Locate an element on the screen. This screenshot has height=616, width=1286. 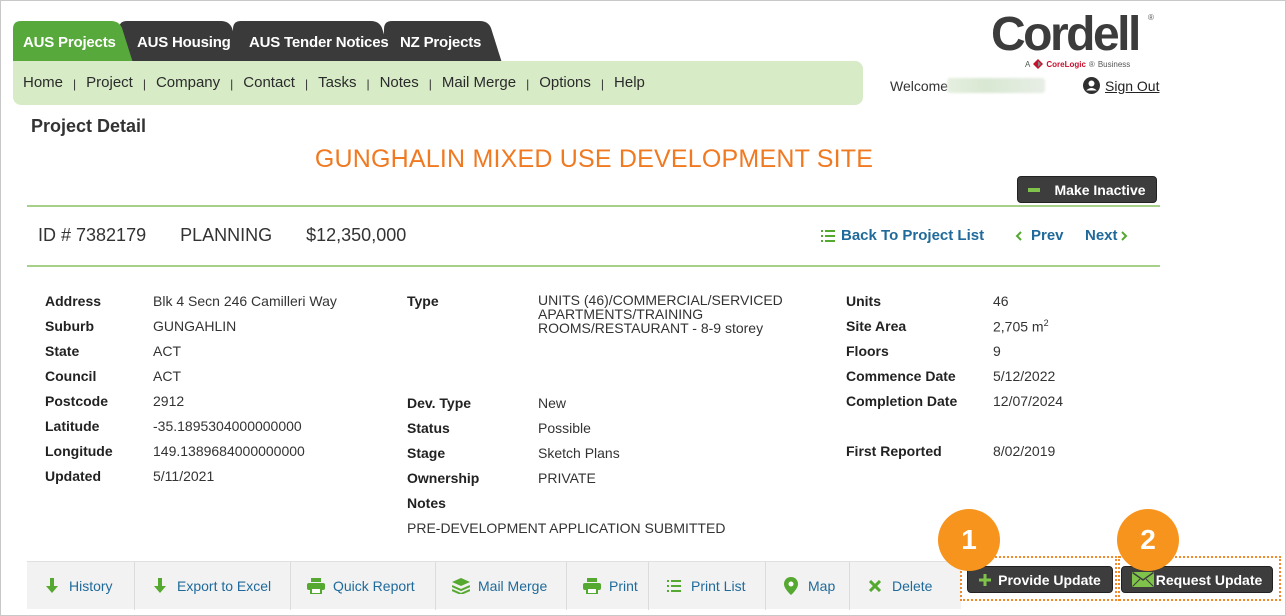
map-button: Map is located at coordinates (808, 586).